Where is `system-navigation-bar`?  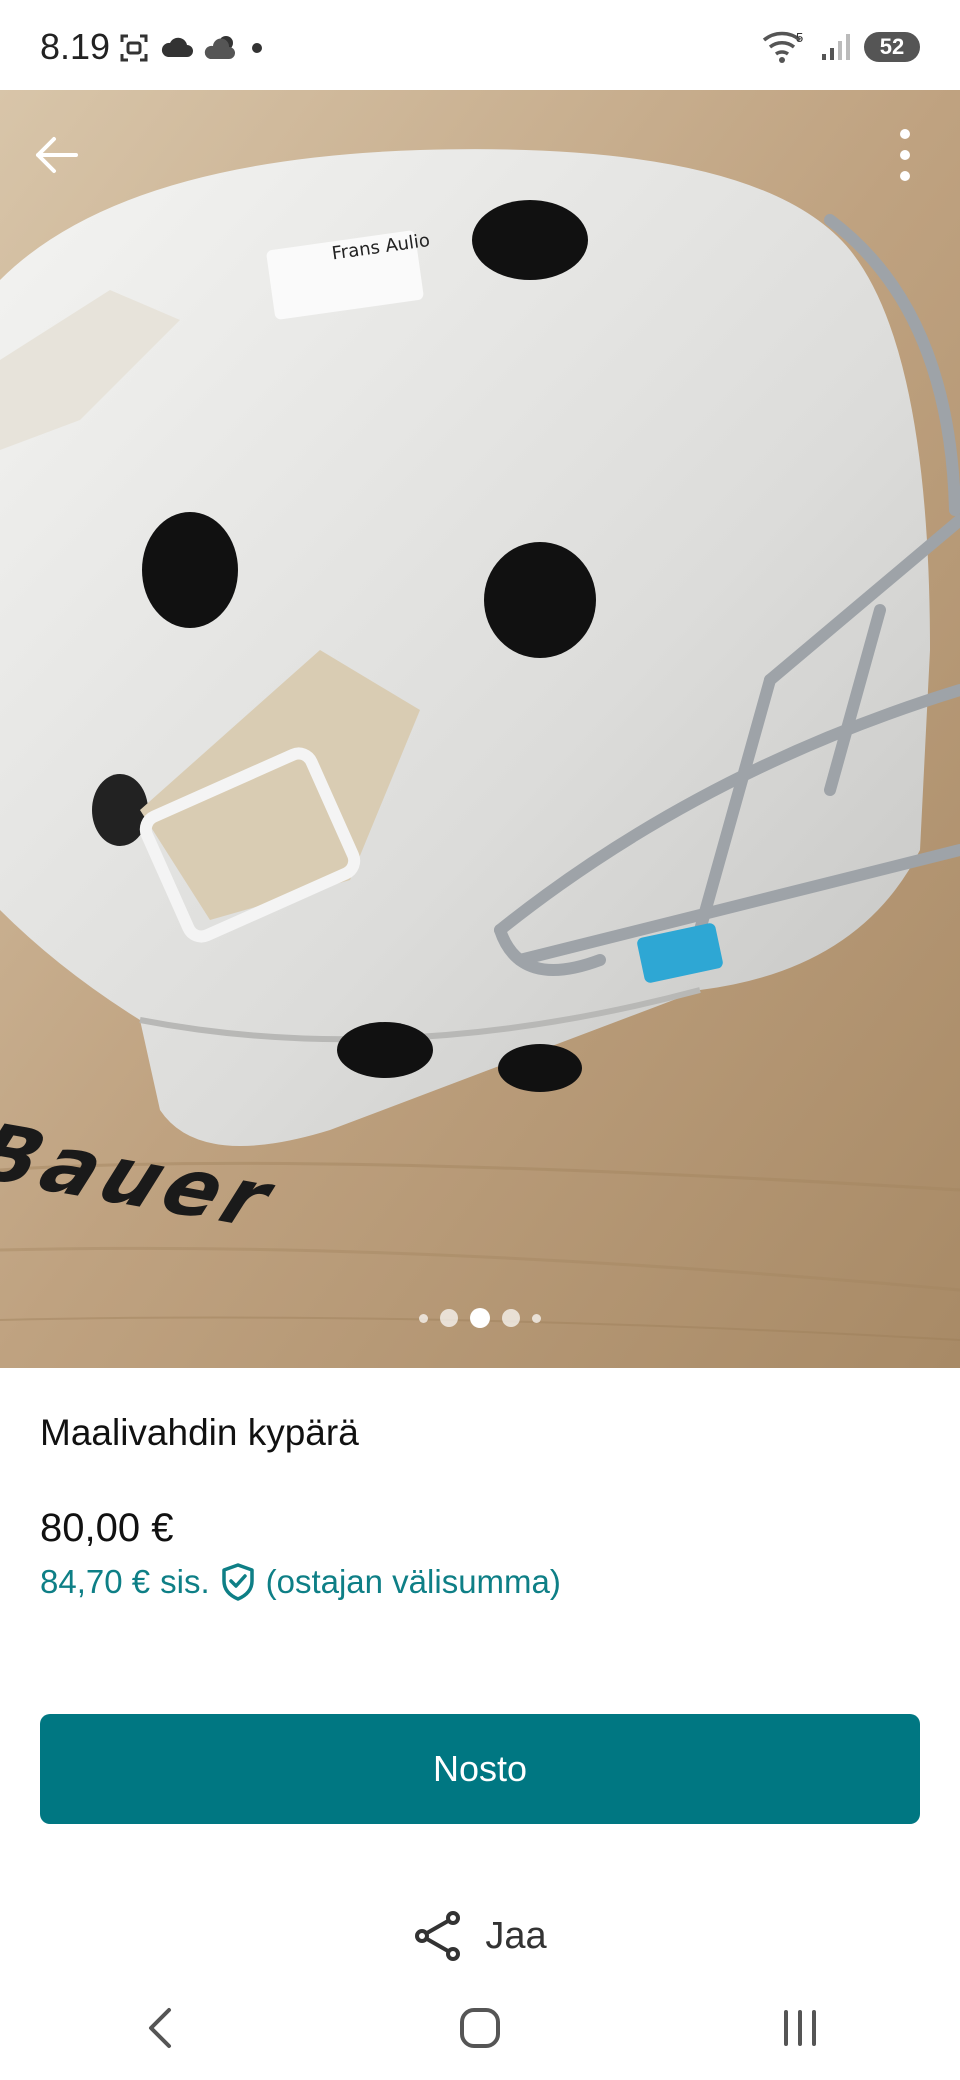 system-navigation-bar is located at coordinates (480, 2027).